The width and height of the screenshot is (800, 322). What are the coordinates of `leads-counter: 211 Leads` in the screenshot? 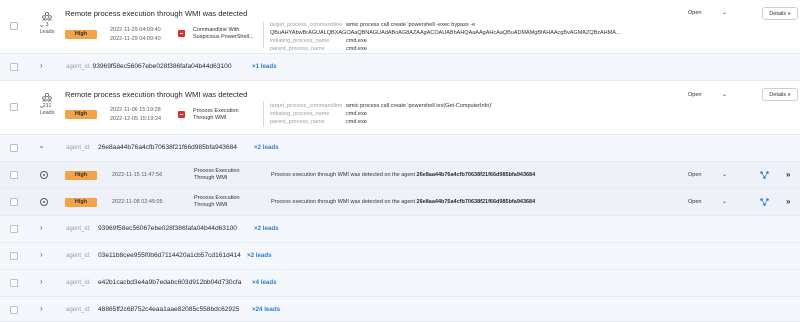 It's located at (47, 104).